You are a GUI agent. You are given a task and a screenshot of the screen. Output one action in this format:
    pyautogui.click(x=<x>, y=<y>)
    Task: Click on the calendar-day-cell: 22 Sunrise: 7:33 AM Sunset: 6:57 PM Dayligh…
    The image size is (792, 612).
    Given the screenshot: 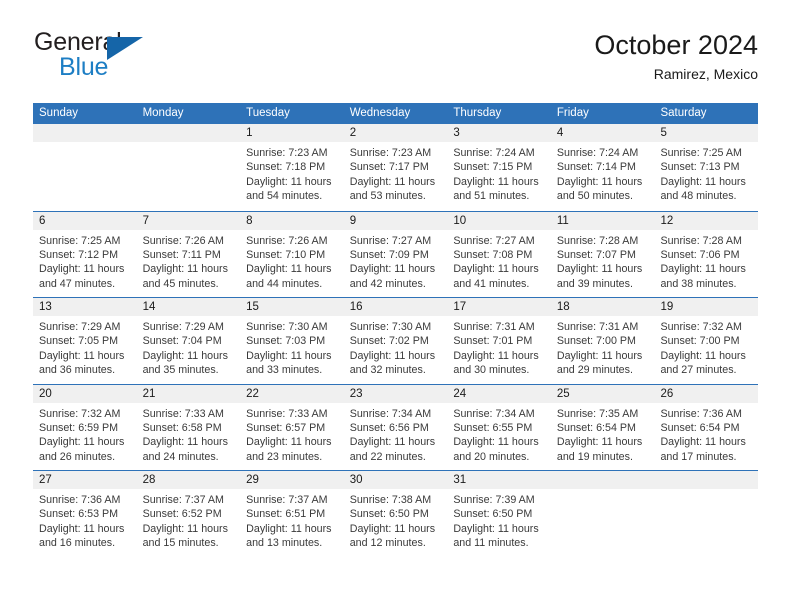 What is the action you would take?
    pyautogui.click(x=292, y=427)
    